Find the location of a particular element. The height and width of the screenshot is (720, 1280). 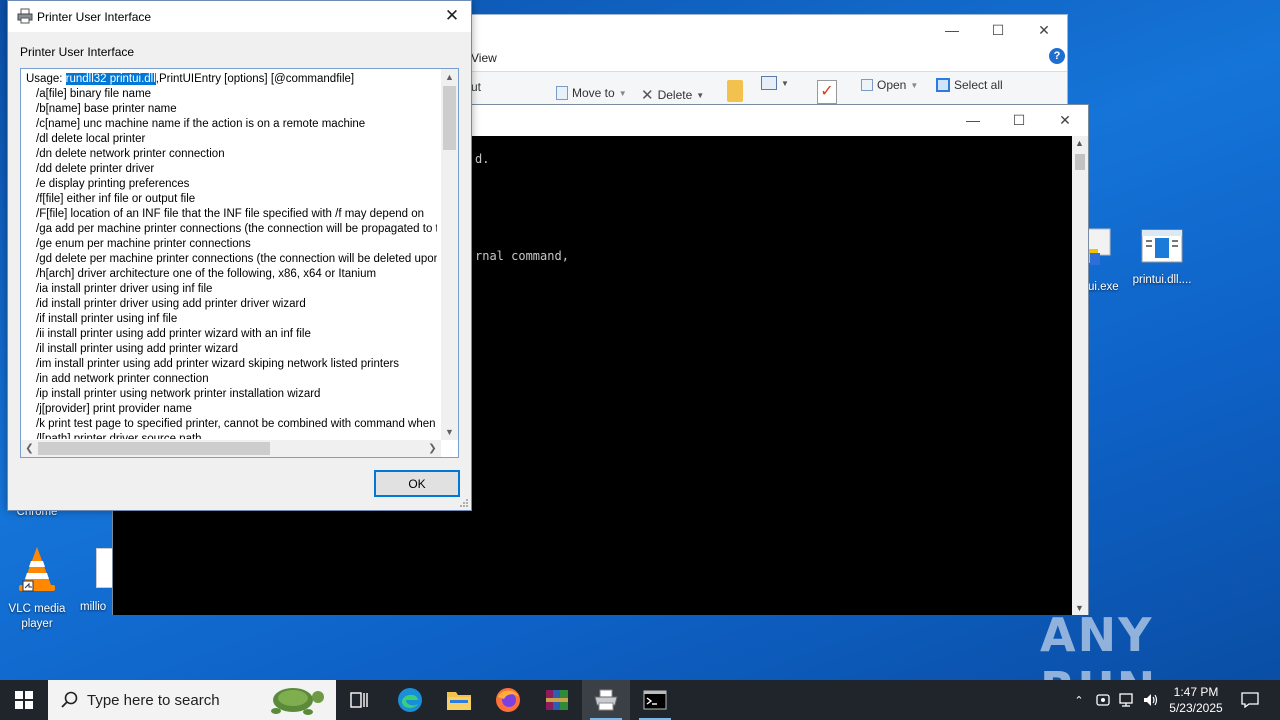

delete-label: Delete is located at coordinates (675, 95).